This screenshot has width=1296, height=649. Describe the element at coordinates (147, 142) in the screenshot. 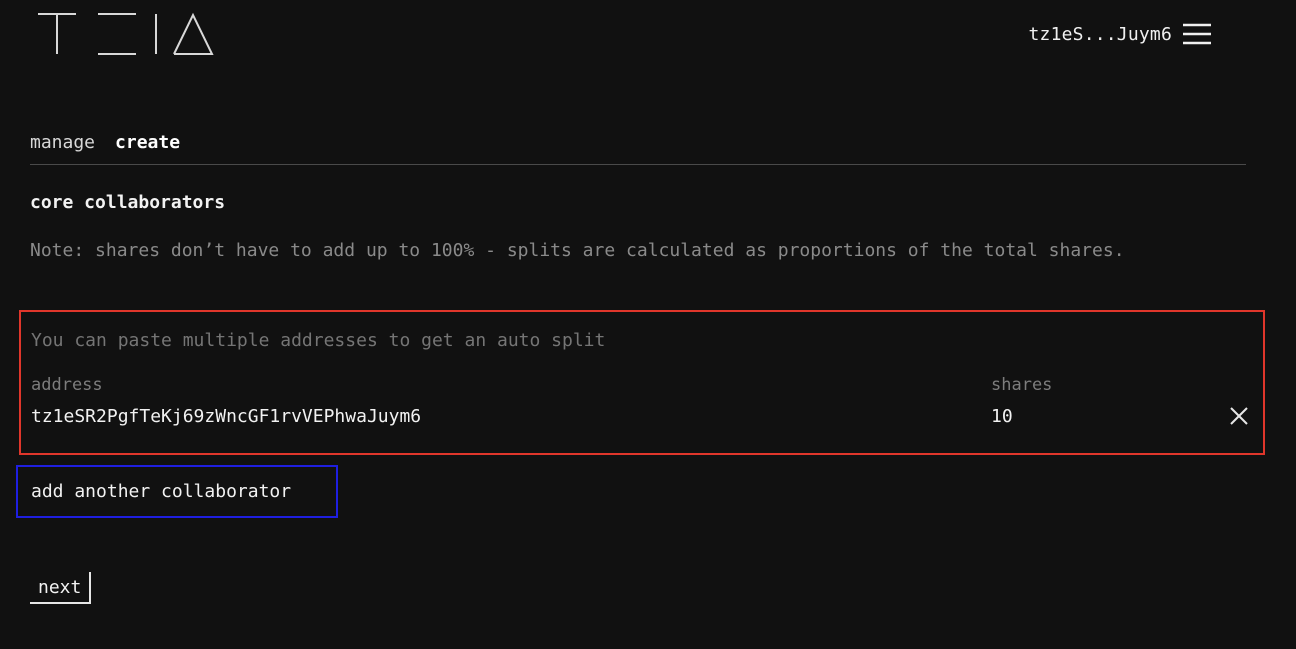

I see `tab-create: create` at that location.